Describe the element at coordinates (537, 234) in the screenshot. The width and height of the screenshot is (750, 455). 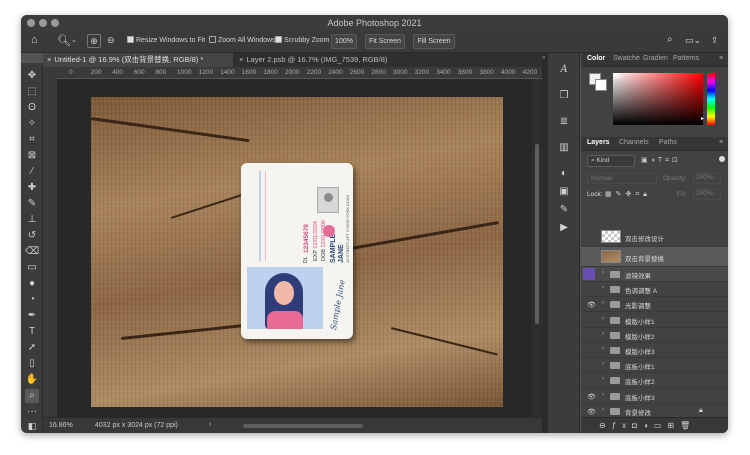
I see `scrollbar-thumb` at that location.